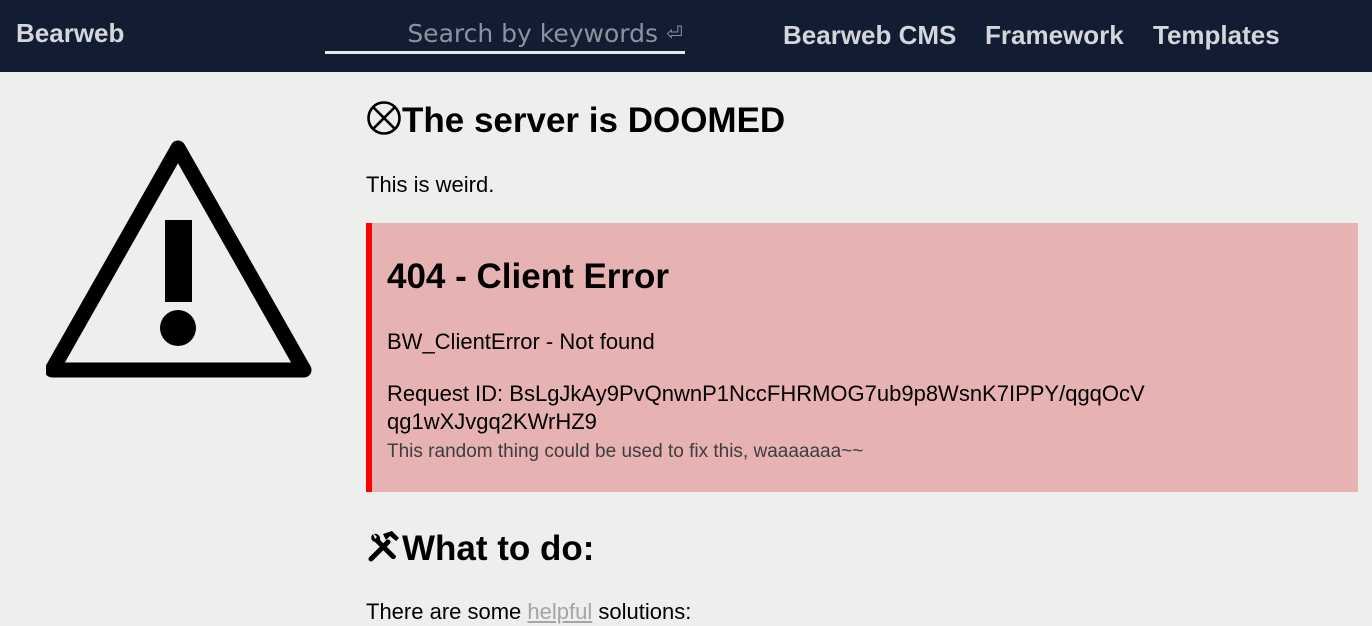  Describe the element at coordinates (447, 611) in the screenshot. I see `solutions-before: There are some` at that location.